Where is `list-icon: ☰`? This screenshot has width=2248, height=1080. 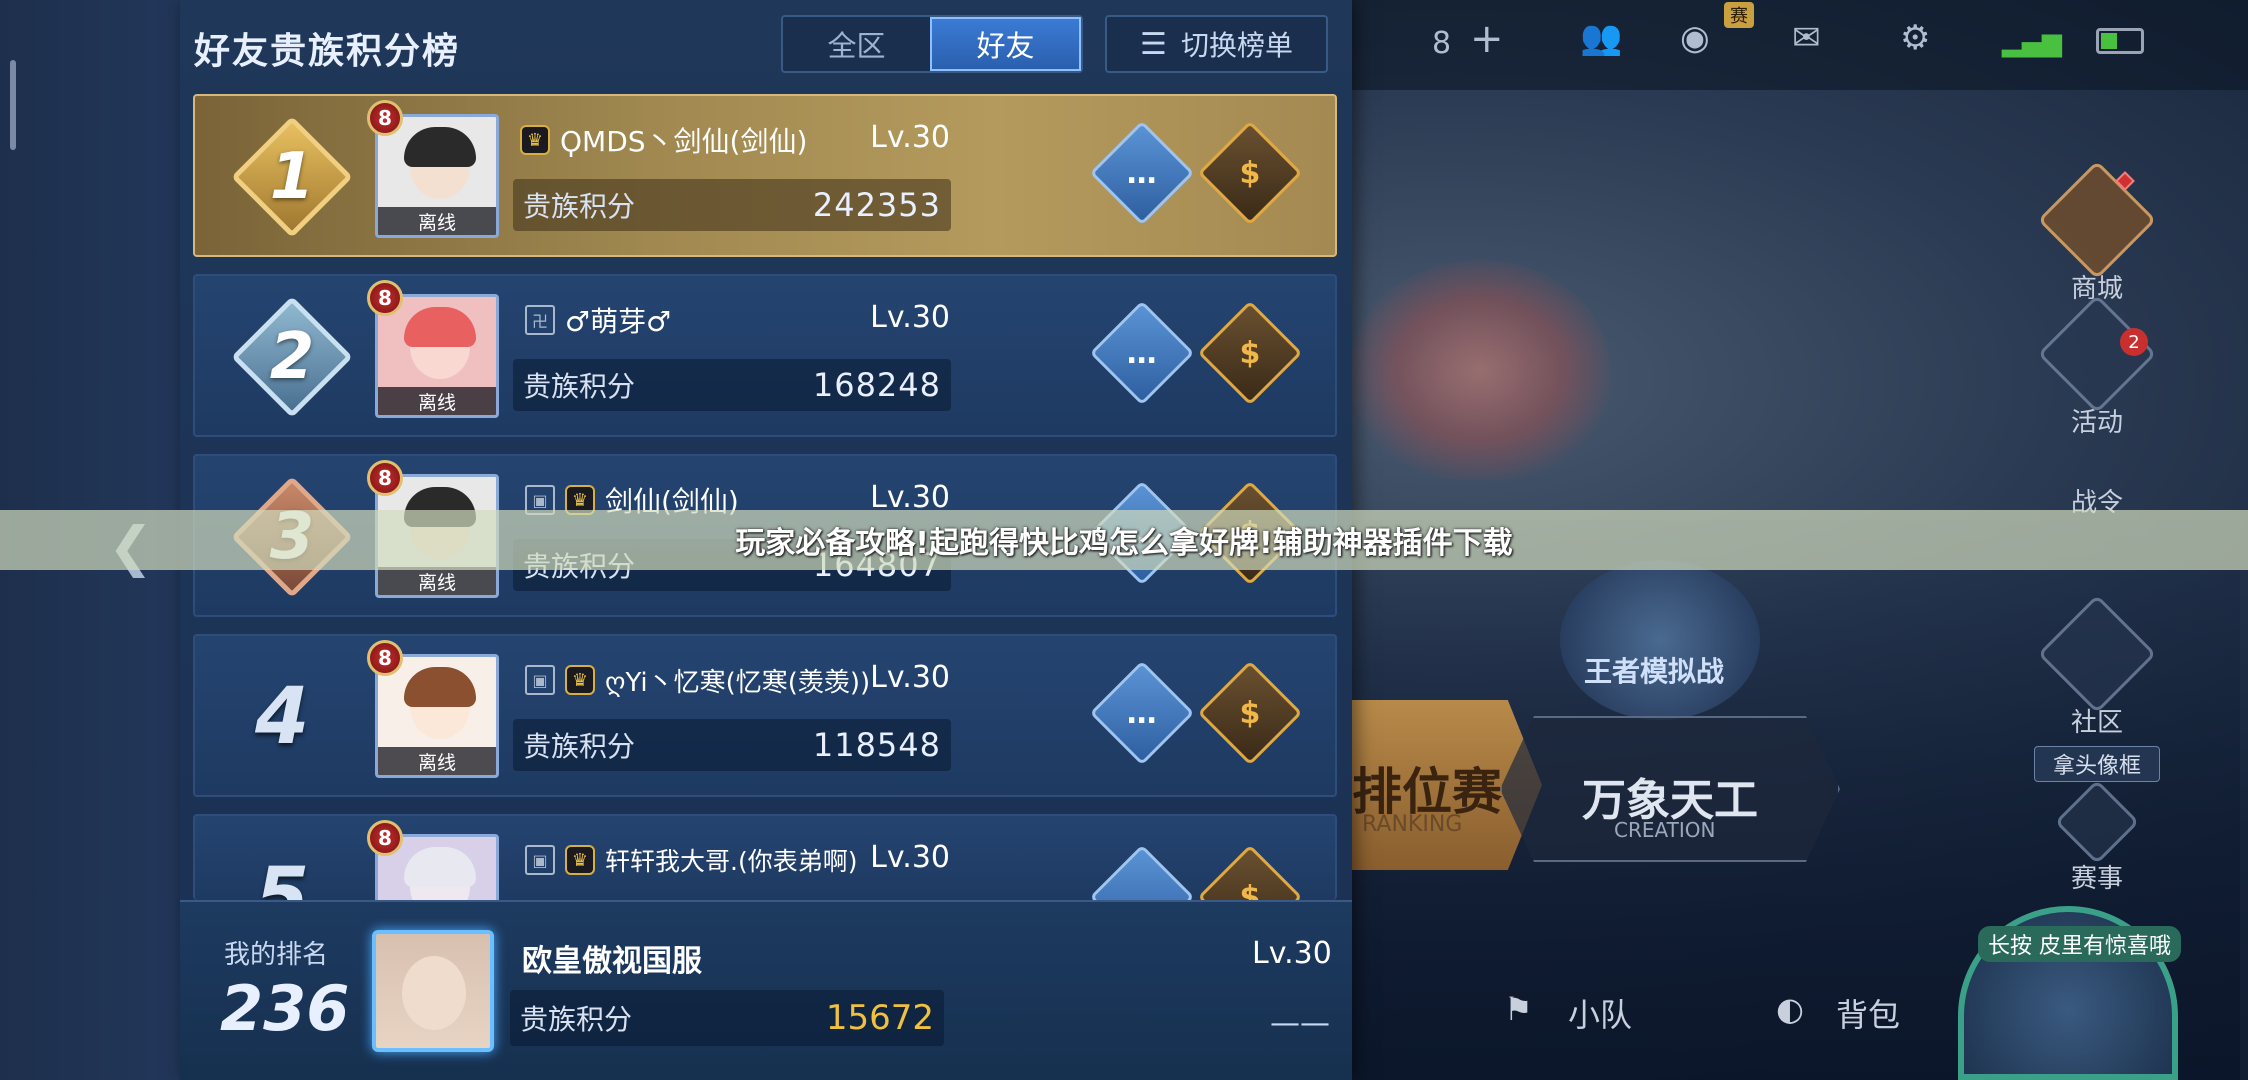 list-icon: ☰ is located at coordinates (1153, 44).